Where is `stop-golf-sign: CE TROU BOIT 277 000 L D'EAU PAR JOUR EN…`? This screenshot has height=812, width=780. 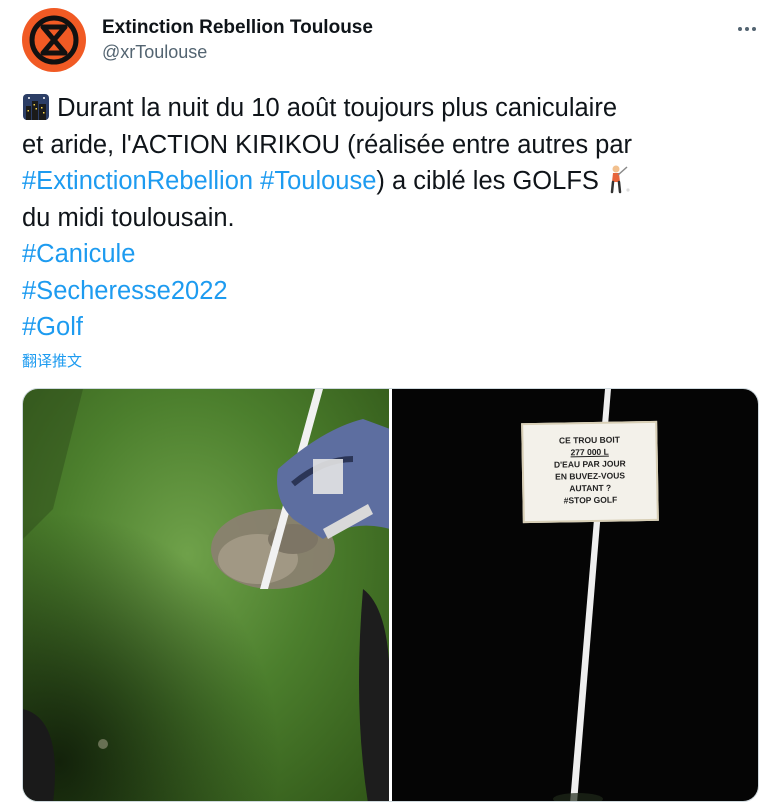
stop-golf-sign: CE TROU BOIT 277 000 L D'EAU PAR JOUR EN… is located at coordinates (590, 472).